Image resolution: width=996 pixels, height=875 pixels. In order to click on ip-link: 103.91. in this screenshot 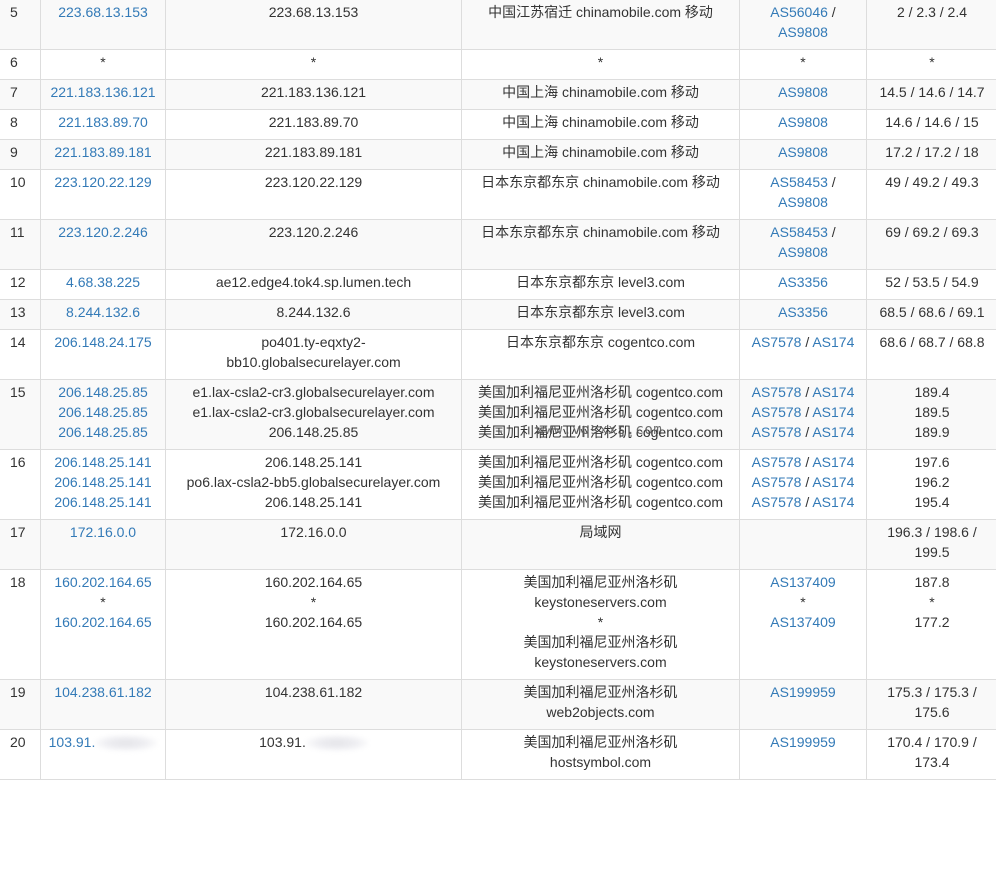, I will do `click(72, 742)`.